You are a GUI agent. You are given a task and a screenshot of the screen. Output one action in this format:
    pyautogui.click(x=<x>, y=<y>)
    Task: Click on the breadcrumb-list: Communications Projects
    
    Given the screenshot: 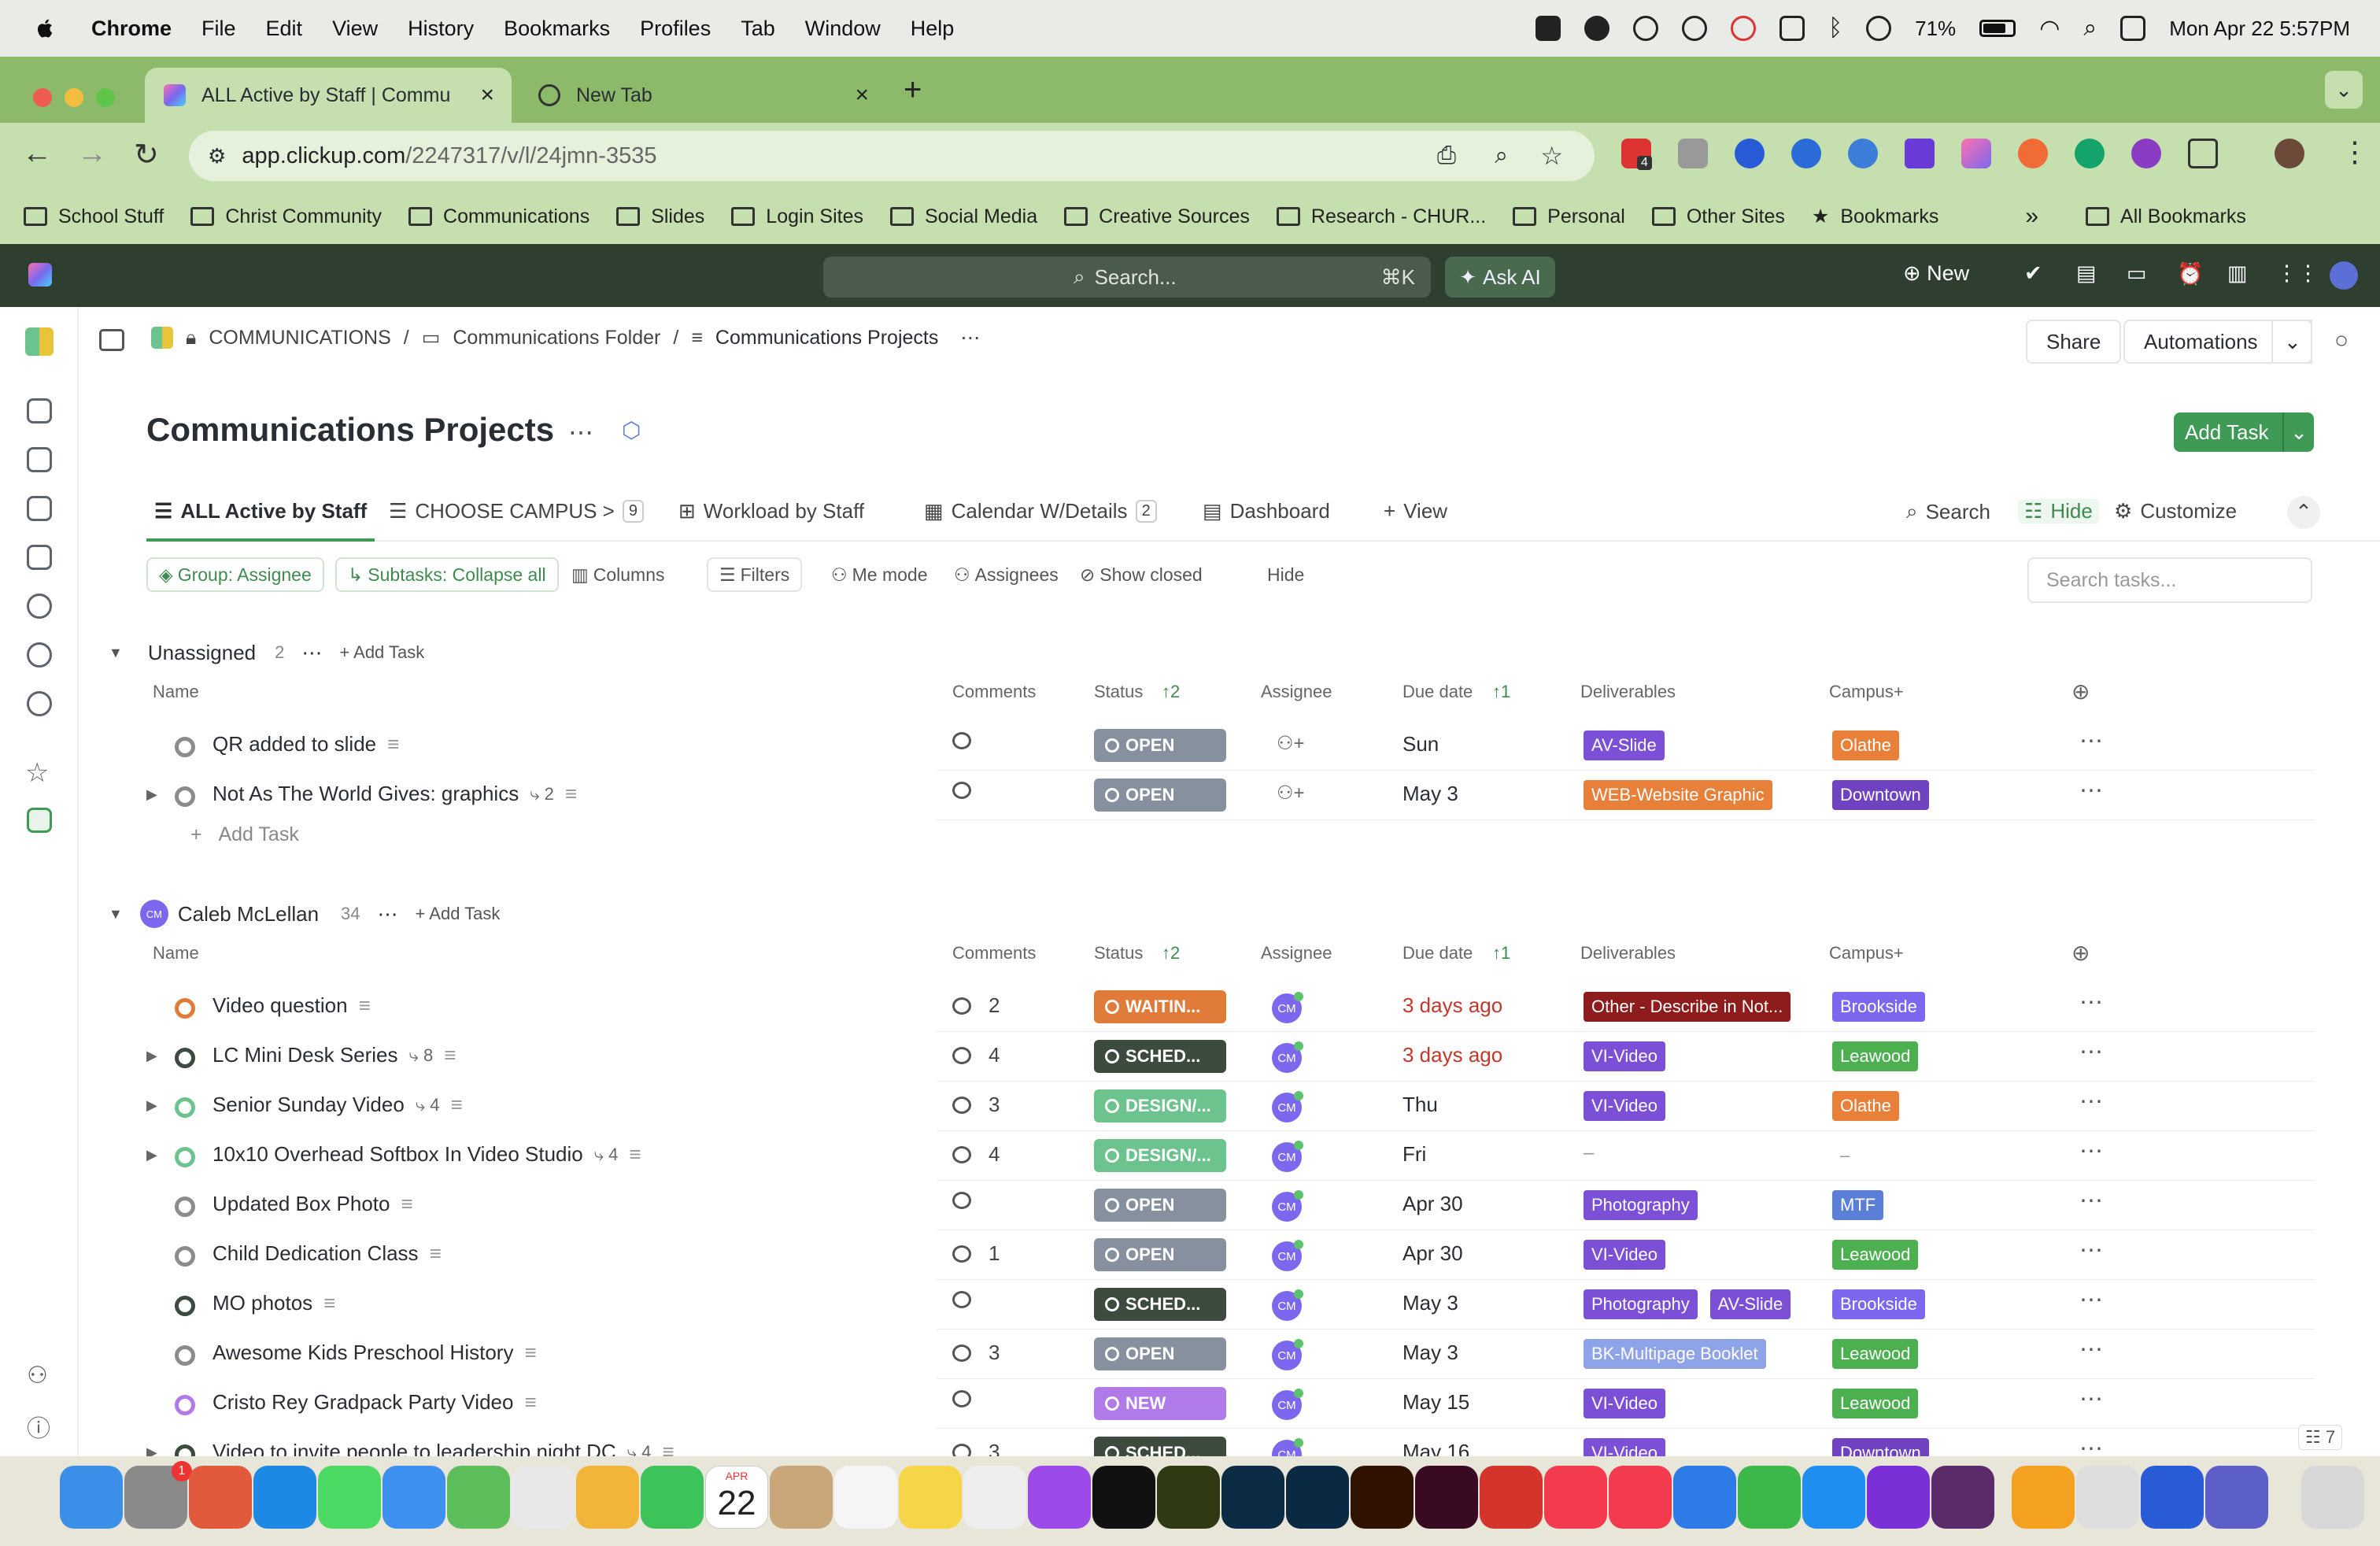 What is the action you would take?
    pyautogui.click(x=826, y=338)
    